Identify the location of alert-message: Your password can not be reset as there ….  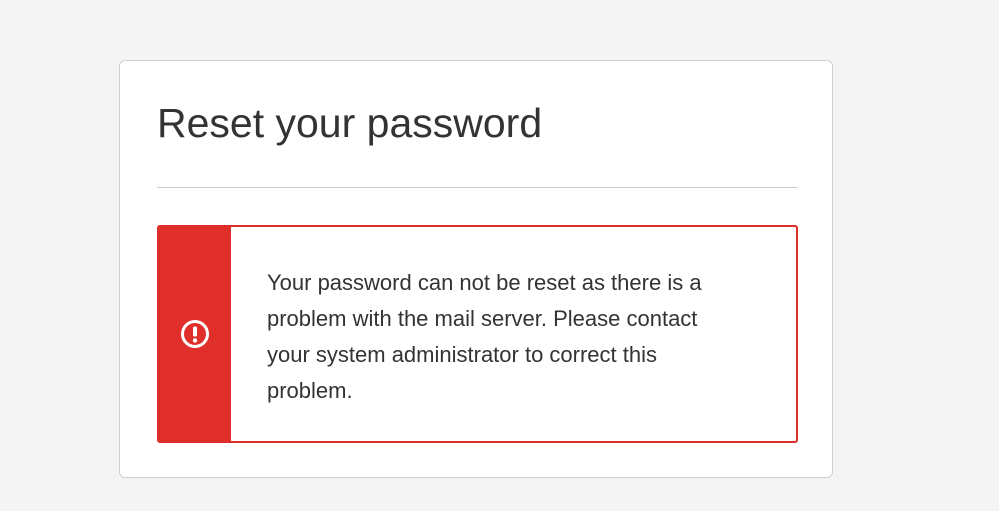
(484, 336).